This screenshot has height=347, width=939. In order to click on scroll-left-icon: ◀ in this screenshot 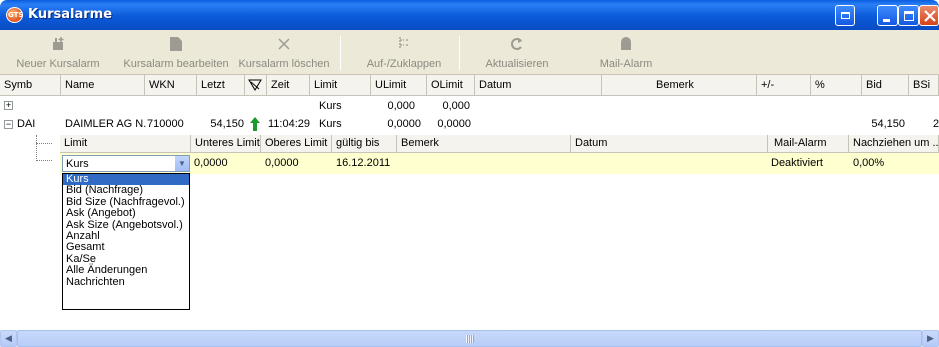, I will do `click(8, 338)`.